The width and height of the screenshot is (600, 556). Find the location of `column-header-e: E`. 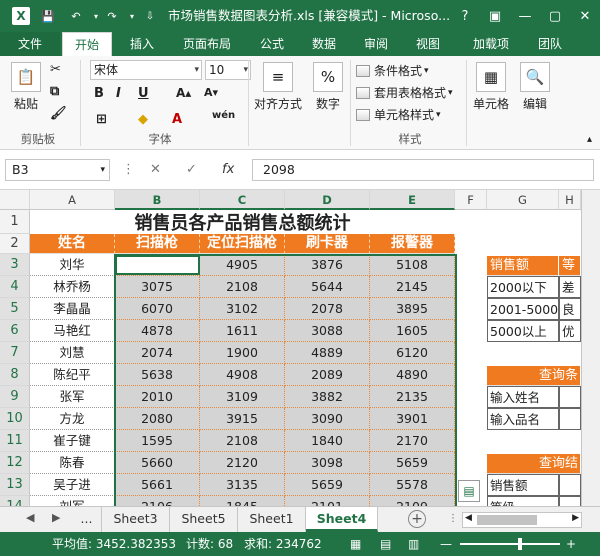

column-header-e: E is located at coordinates (412, 200).